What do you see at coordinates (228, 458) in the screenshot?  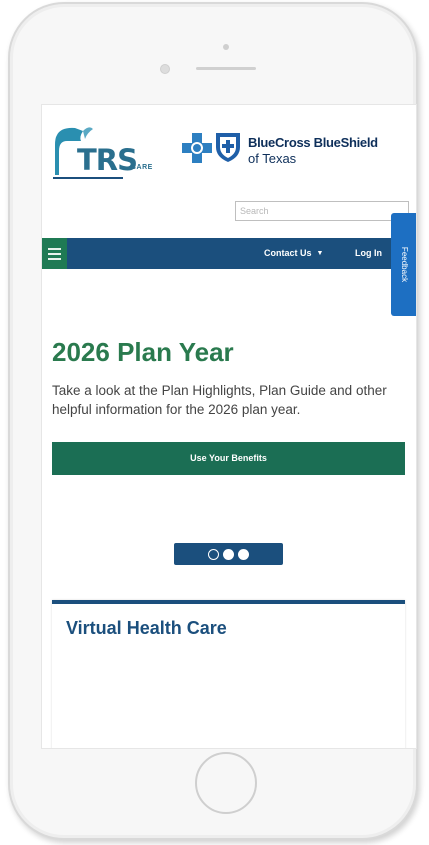 I see `use-your-benefits-button: Use Your Benefits` at bounding box center [228, 458].